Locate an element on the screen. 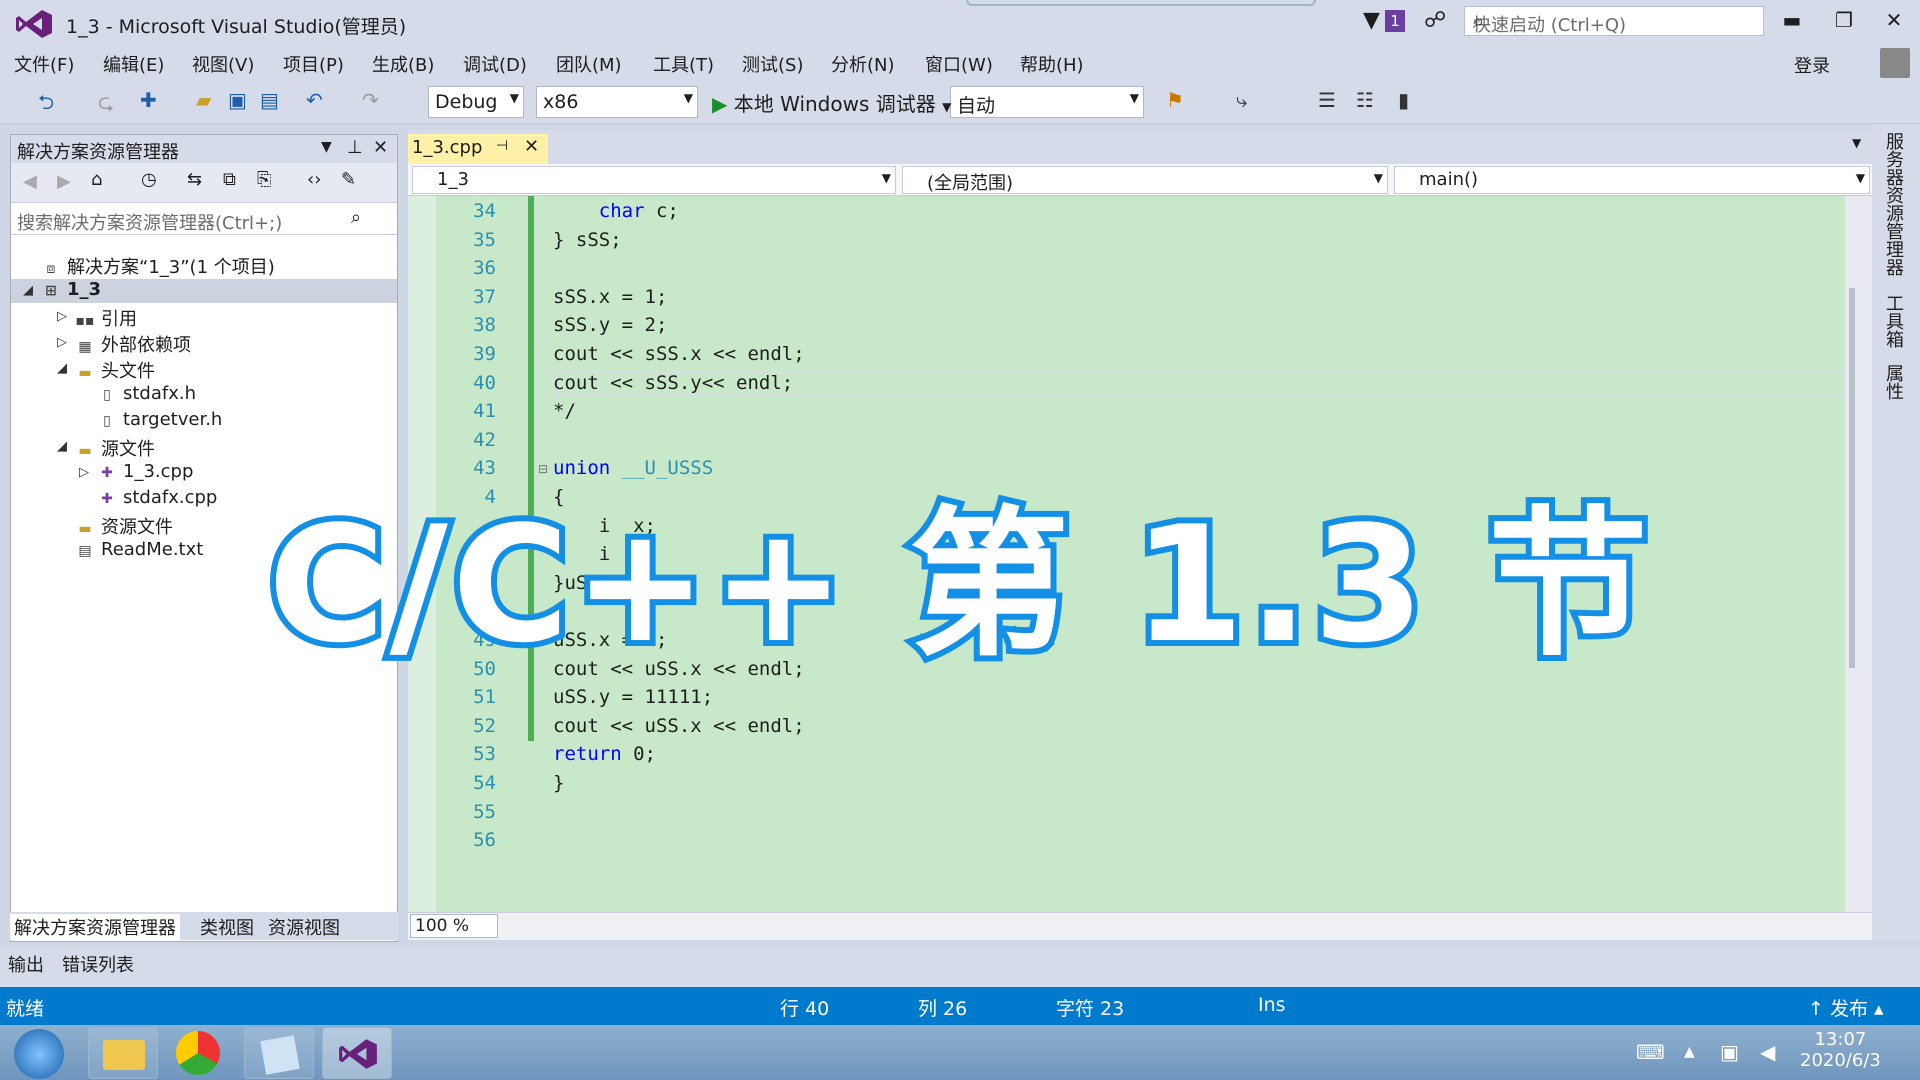 This screenshot has width=1920, height=1080. tree-item: ▯ targetver.h is located at coordinates (159, 419).